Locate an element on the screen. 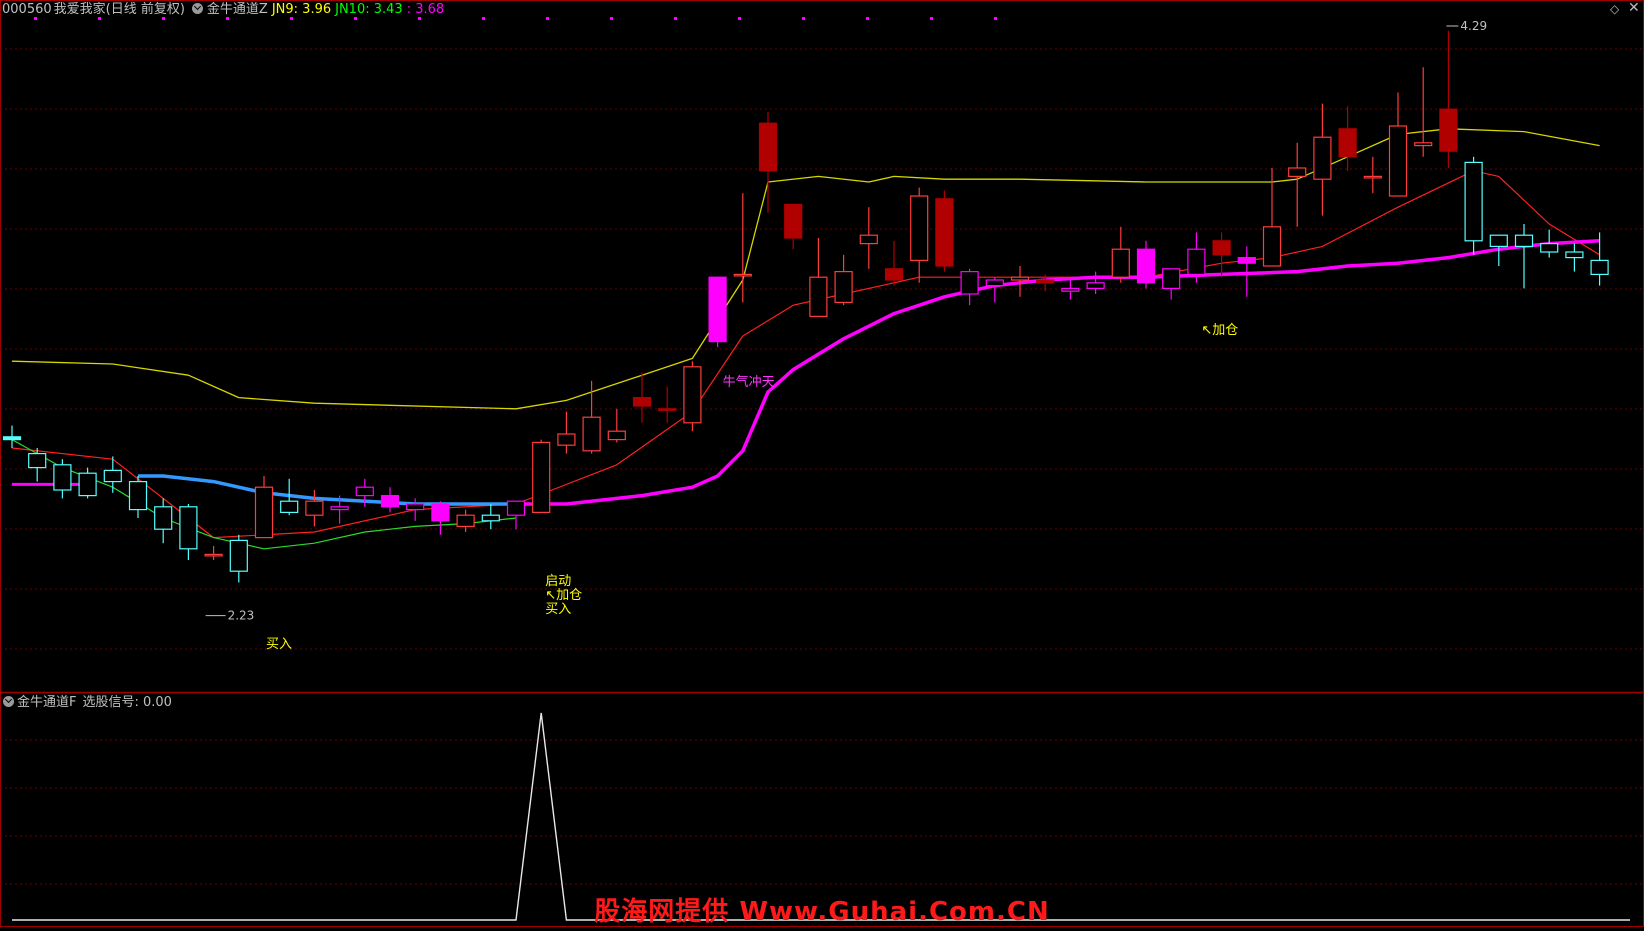 The image size is (1644, 931). settings-icon is located at coordinates (197, 8).